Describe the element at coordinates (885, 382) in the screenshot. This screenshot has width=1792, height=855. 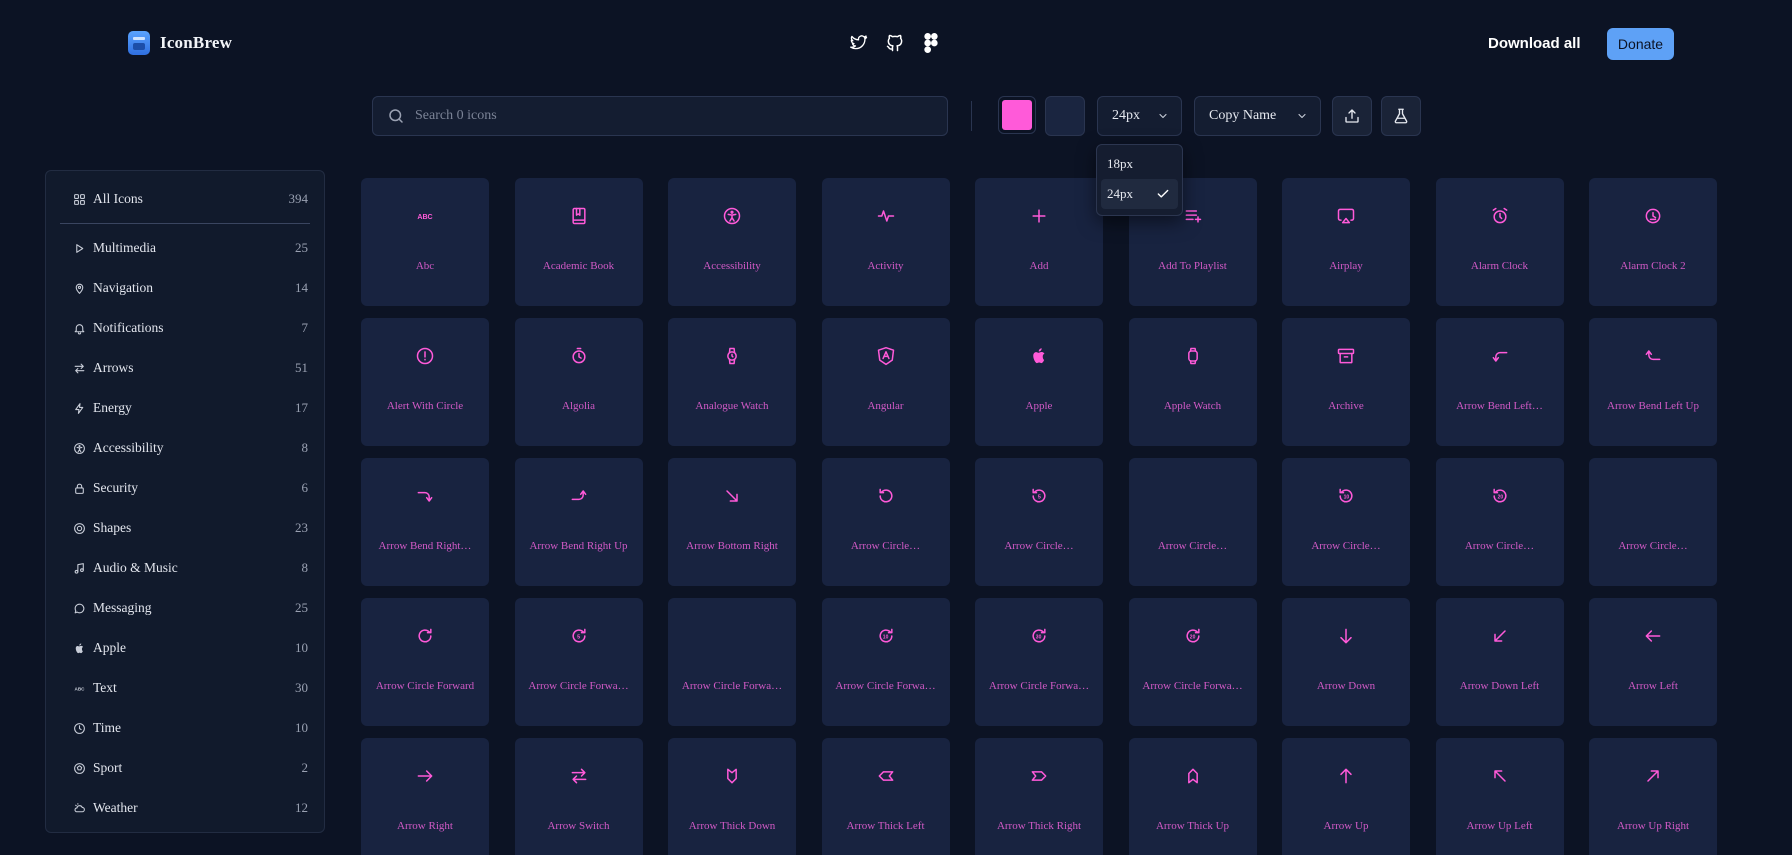
I see `icon-card: Angular` at that location.